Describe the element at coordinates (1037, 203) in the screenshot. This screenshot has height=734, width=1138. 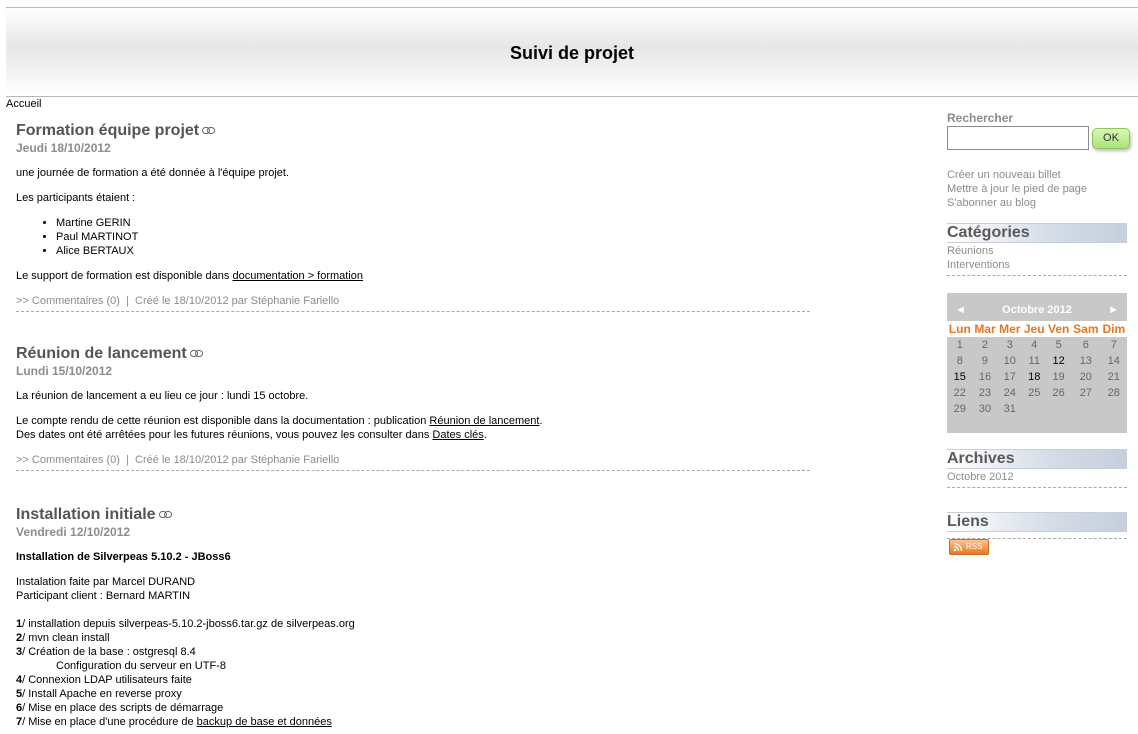
I see `subscribe-link: S'abonner au blog` at that location.